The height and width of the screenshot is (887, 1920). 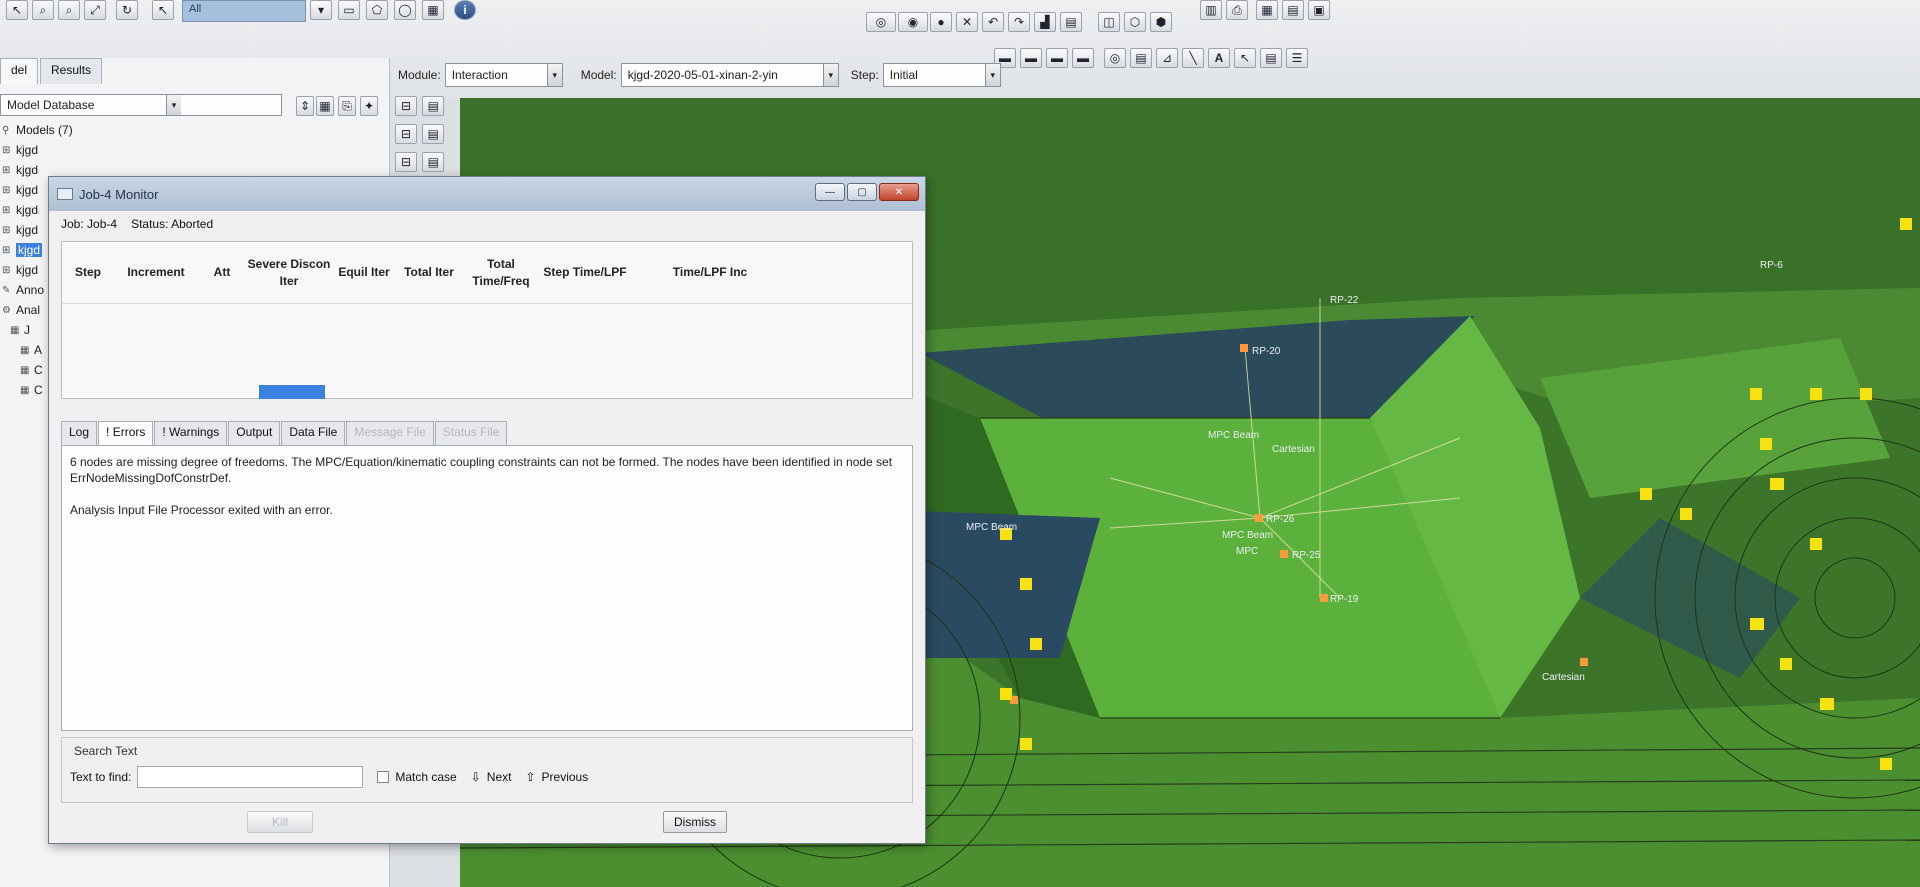 What do you see at coordinates (1237, 10) in the screenshot?
I see `print-icon: ⎙` at bounding box center [1237, 10].